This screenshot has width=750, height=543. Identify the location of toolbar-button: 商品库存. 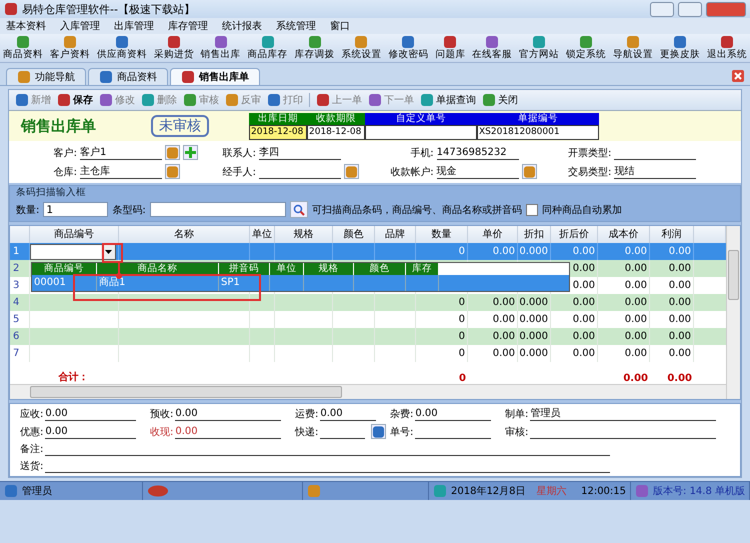
(267, 48).